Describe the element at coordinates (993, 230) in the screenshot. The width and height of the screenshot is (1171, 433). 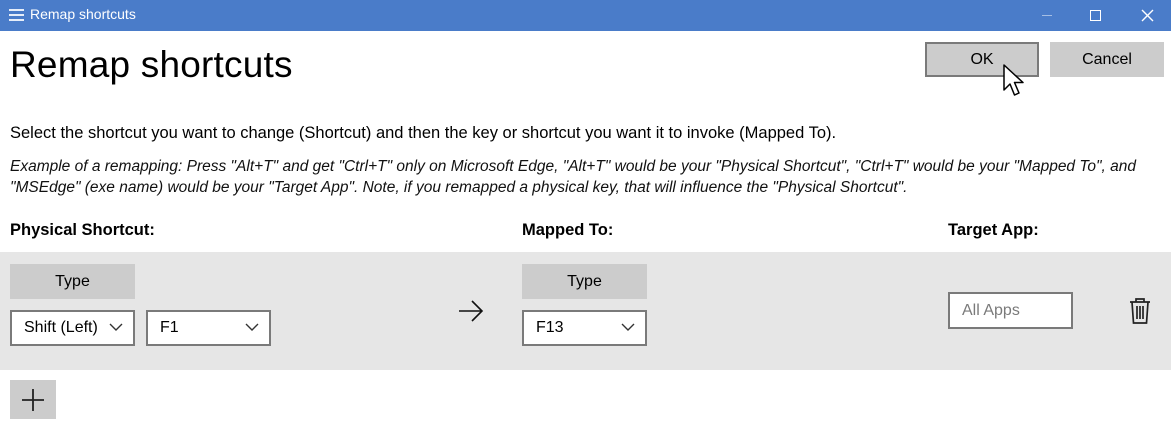
I see `target-app-header: Target App:` at that location.